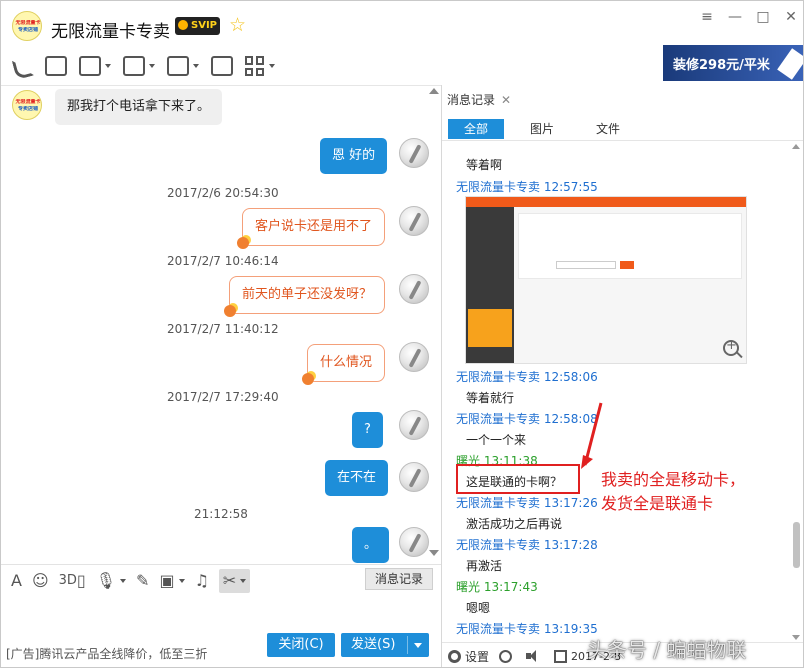  I want to click on message-bubble-sent: 恩 好的, so click(354, 156).